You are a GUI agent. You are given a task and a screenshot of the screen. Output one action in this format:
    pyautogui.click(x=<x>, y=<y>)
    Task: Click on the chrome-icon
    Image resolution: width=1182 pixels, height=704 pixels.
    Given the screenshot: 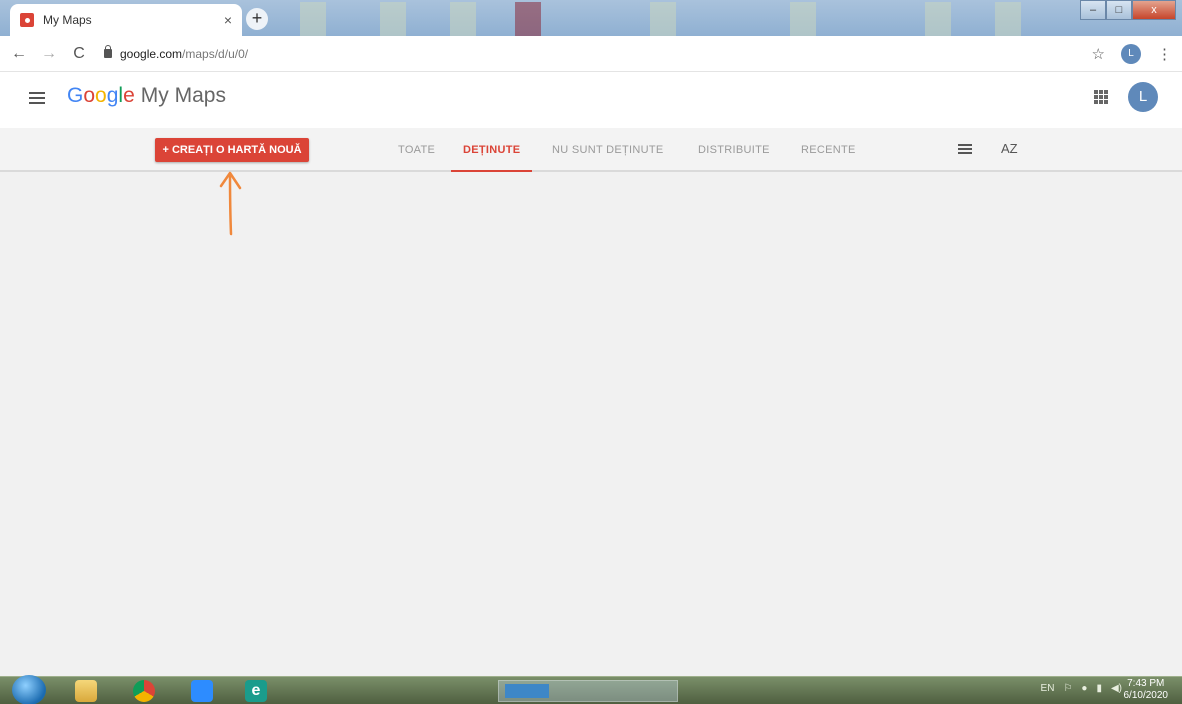 What is the action you would take?
    pyautogui.click(x=144, y=691)
    